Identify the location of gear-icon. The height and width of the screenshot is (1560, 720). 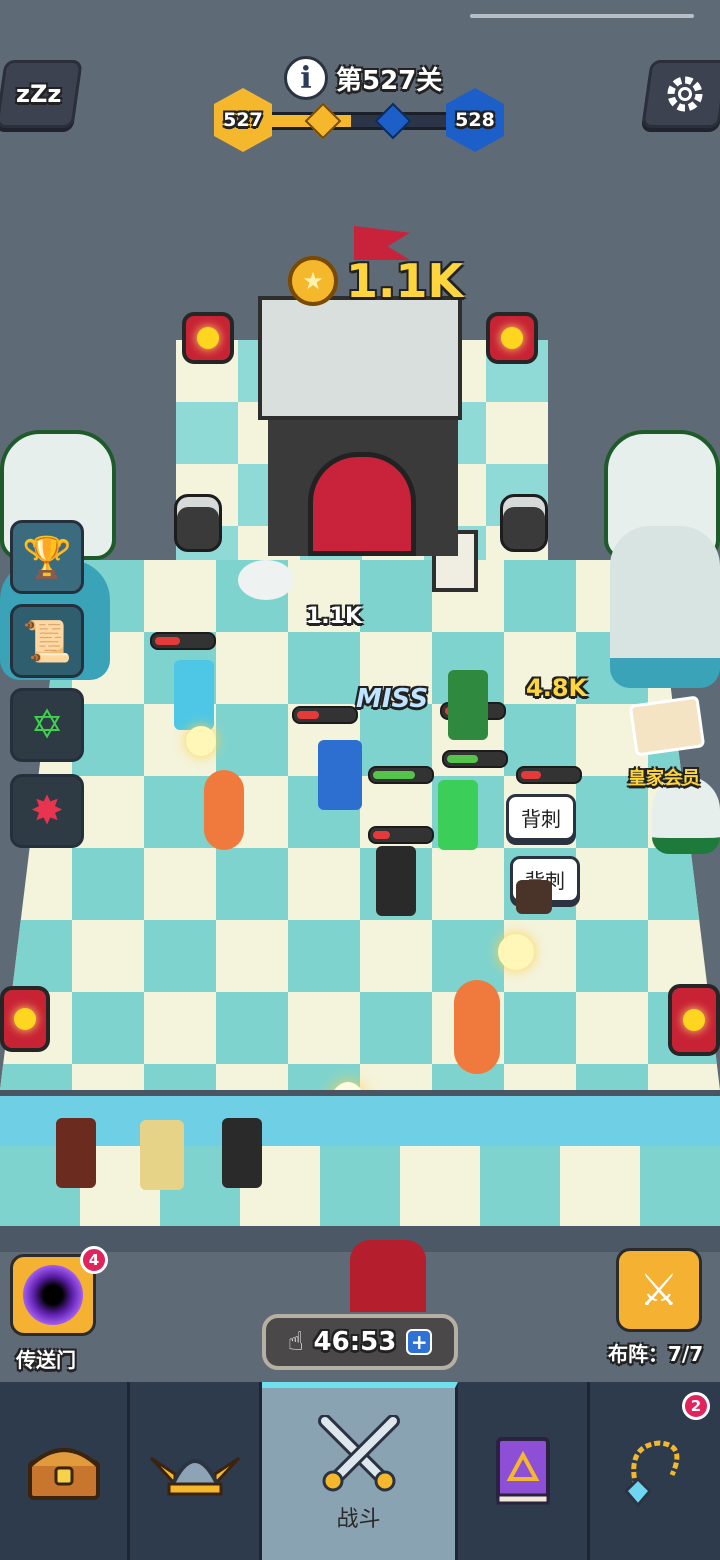
(685, 94).